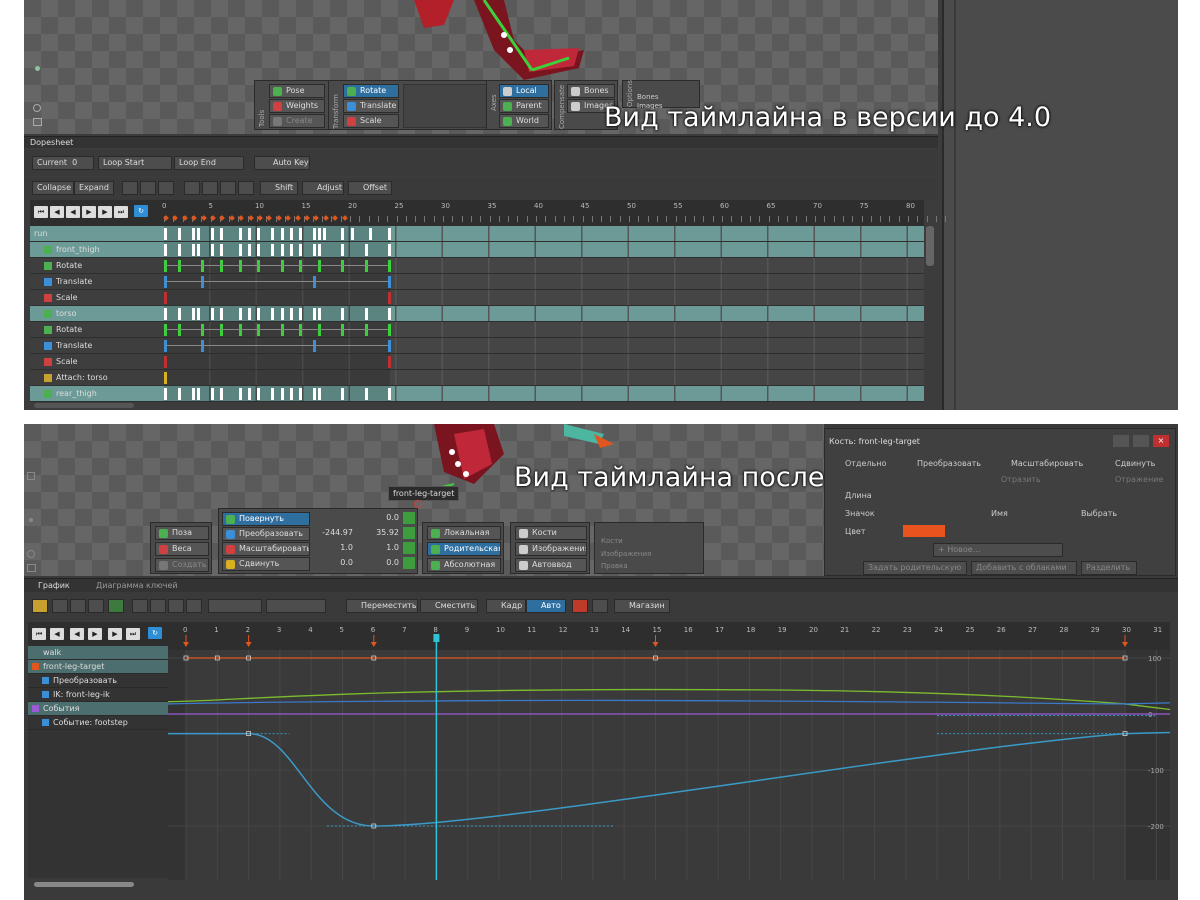  Describe the element at coordinates (137, 585) in the screenshot. I see `tab-dopesheet: Диаграмма ключей` at that location.